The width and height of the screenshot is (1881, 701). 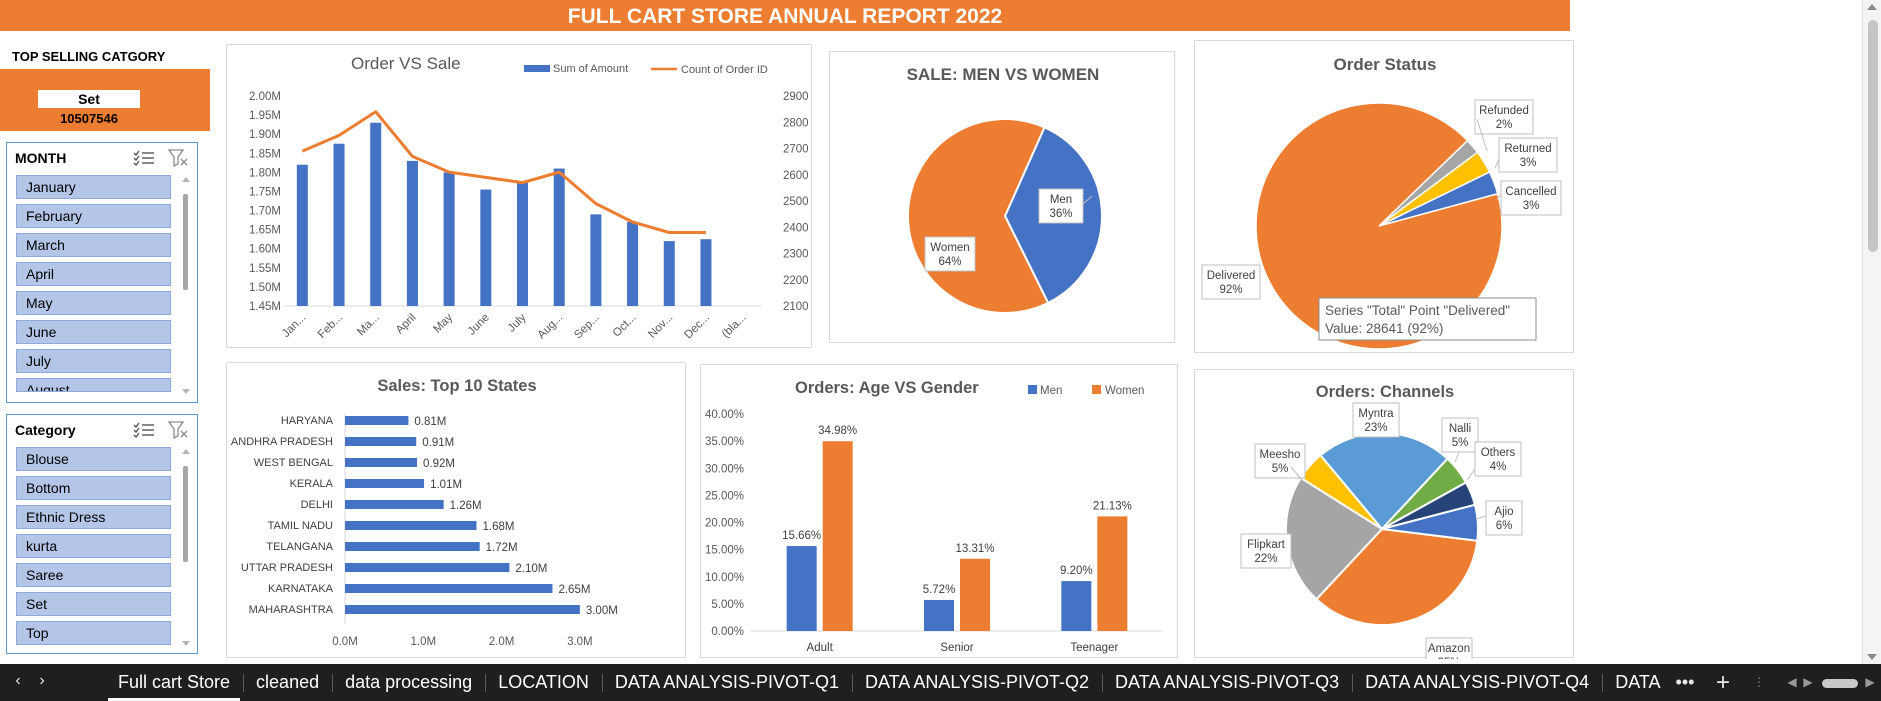 I want to click on sheet-tab: Full cart Store, so click(x=174, y=682).